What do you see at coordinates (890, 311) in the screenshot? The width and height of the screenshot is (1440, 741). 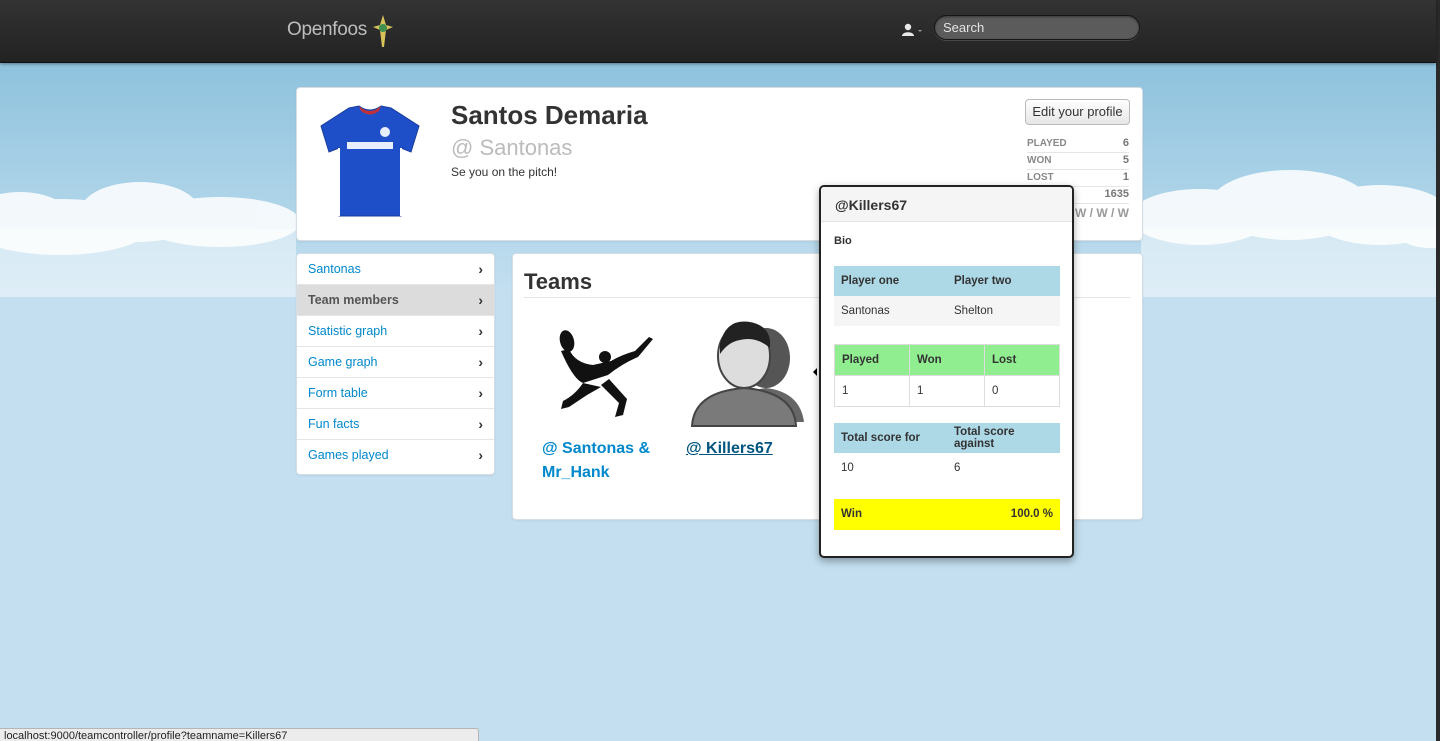 I see `table-cell: Santonas` at bounding box center [890, 311].